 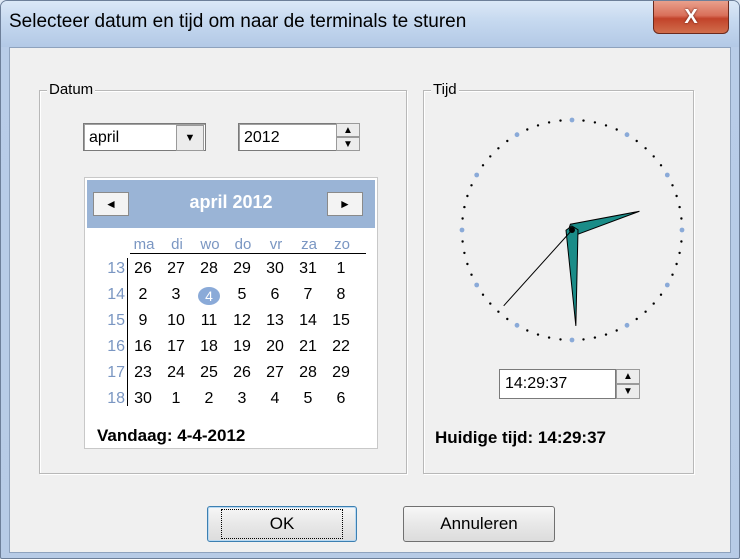 I want to click on calendar-day: 7, so click(x=308, y=295).